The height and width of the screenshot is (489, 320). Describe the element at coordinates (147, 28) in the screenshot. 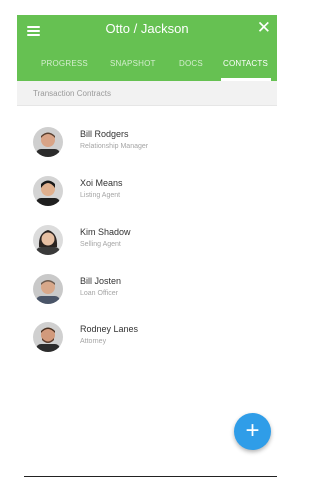

I see `page-title: Otto / Jackson` at that location.